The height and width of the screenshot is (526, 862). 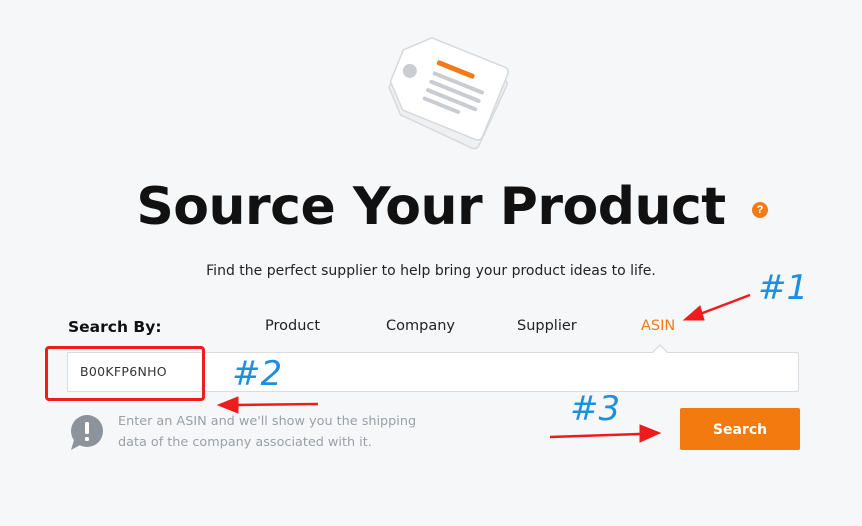 What do you see at coordinates (431, 207) in the screenshot?
I see `page-title: Source Your Product` at bounding box center [431, 207].